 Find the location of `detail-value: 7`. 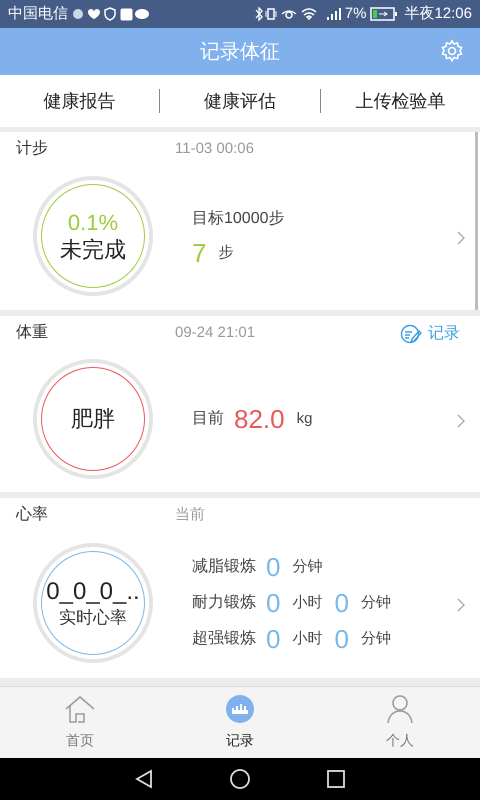

detail-value: 7 is located at coordinates (199, 253).